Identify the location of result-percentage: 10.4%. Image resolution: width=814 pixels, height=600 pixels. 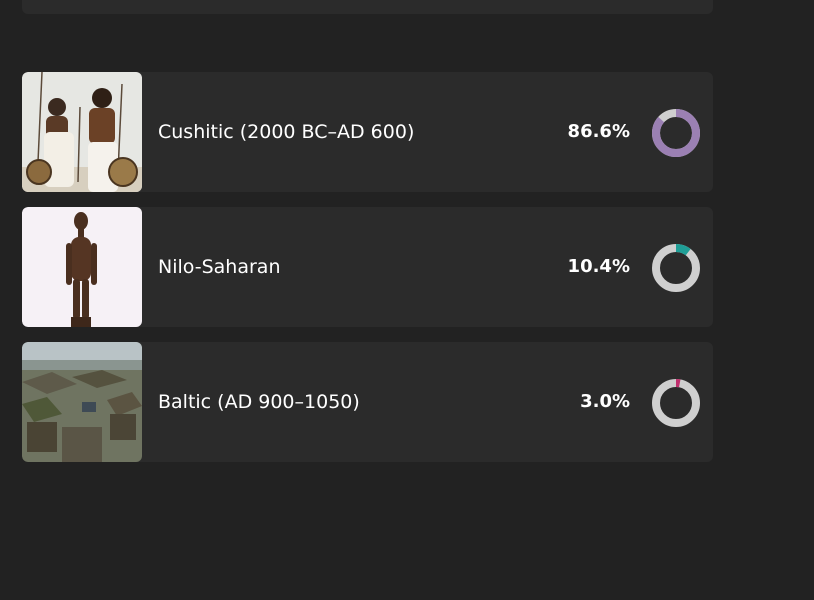
(598, 266).